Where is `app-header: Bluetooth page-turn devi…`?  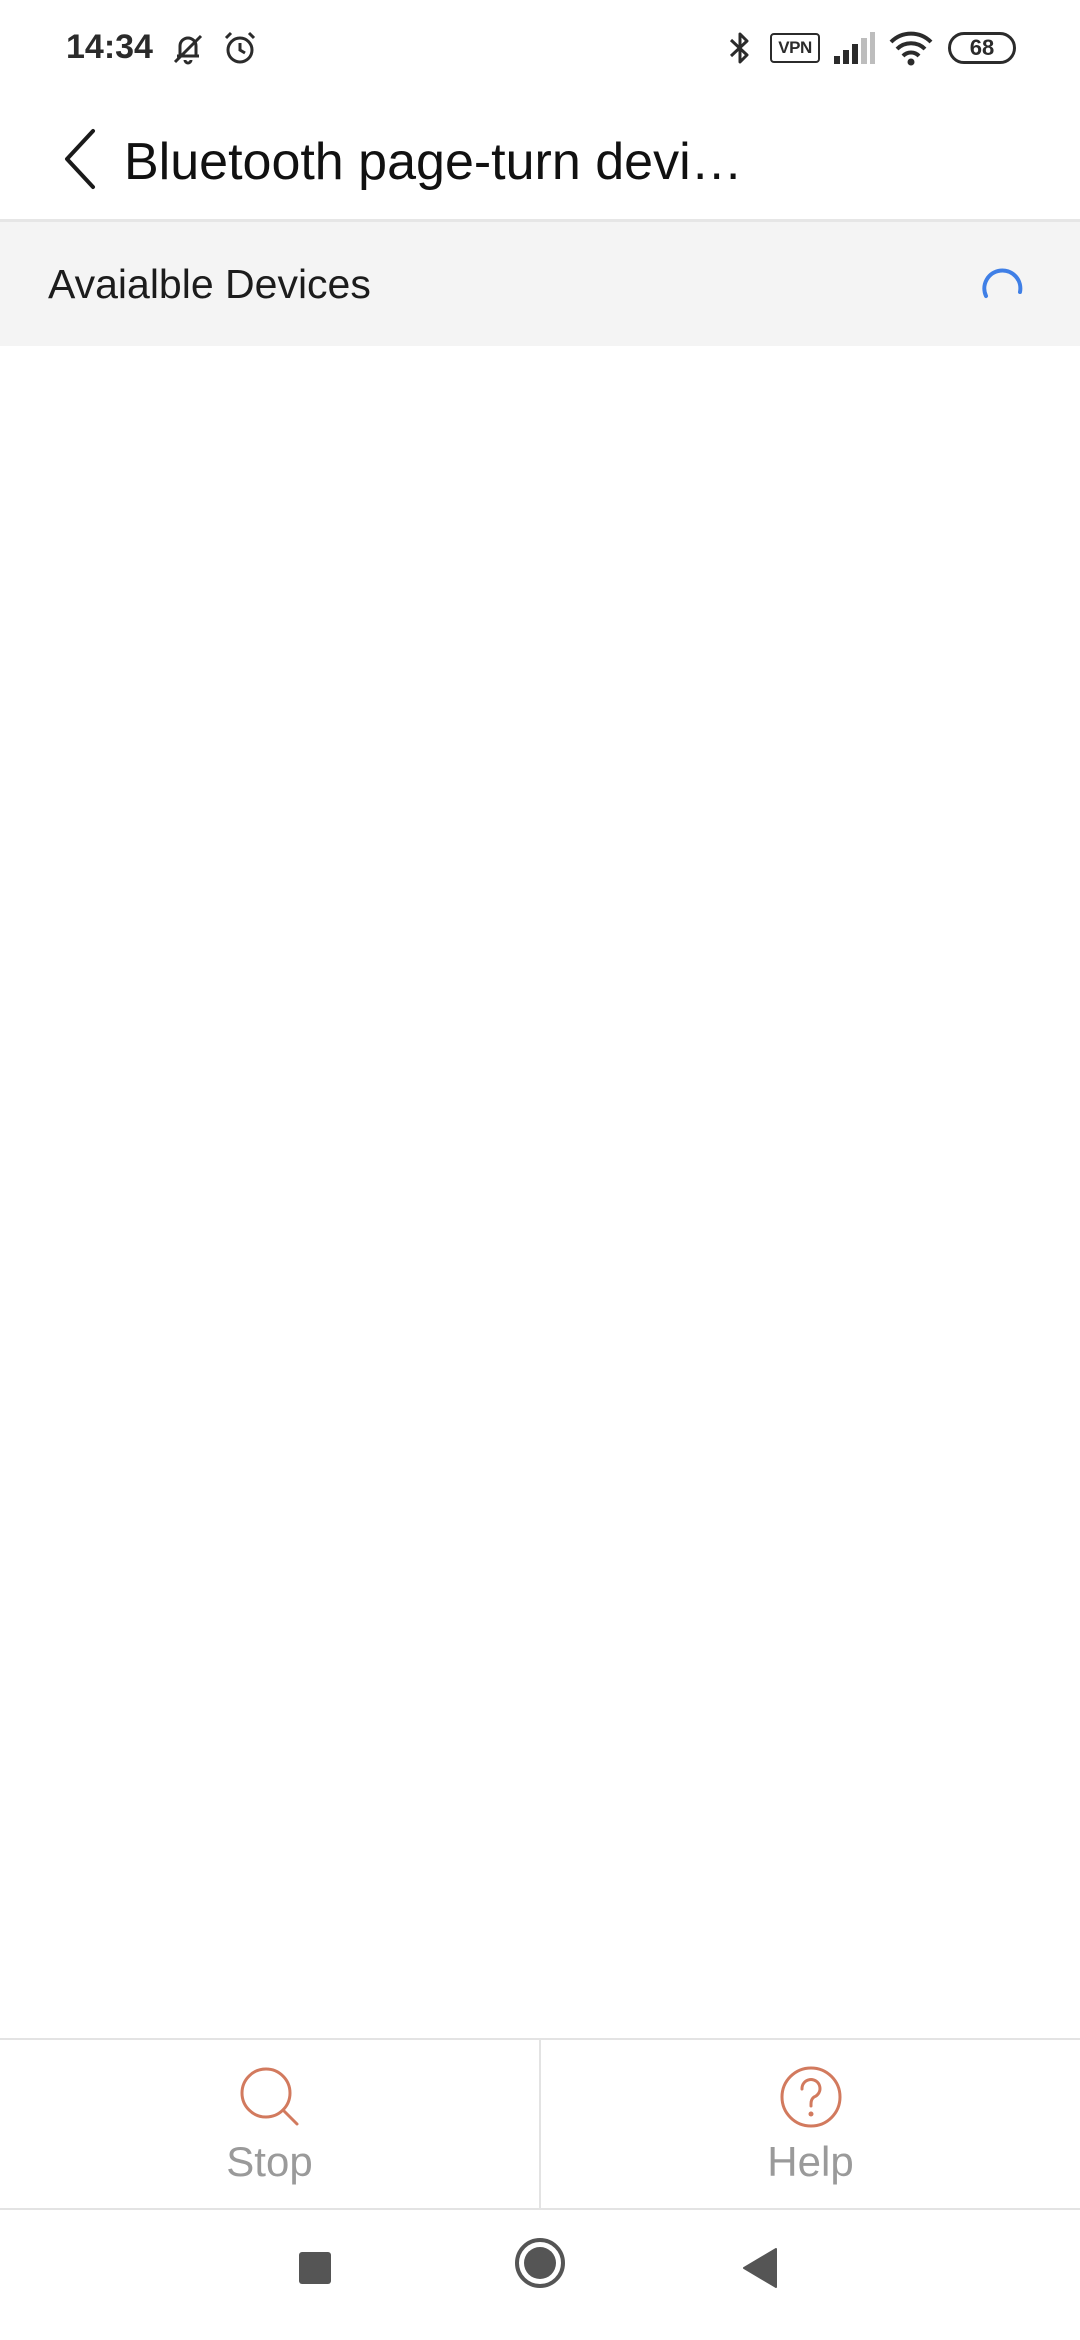
app-header: Bluetooth page-turn devi… is located at coordinates (540, 161).